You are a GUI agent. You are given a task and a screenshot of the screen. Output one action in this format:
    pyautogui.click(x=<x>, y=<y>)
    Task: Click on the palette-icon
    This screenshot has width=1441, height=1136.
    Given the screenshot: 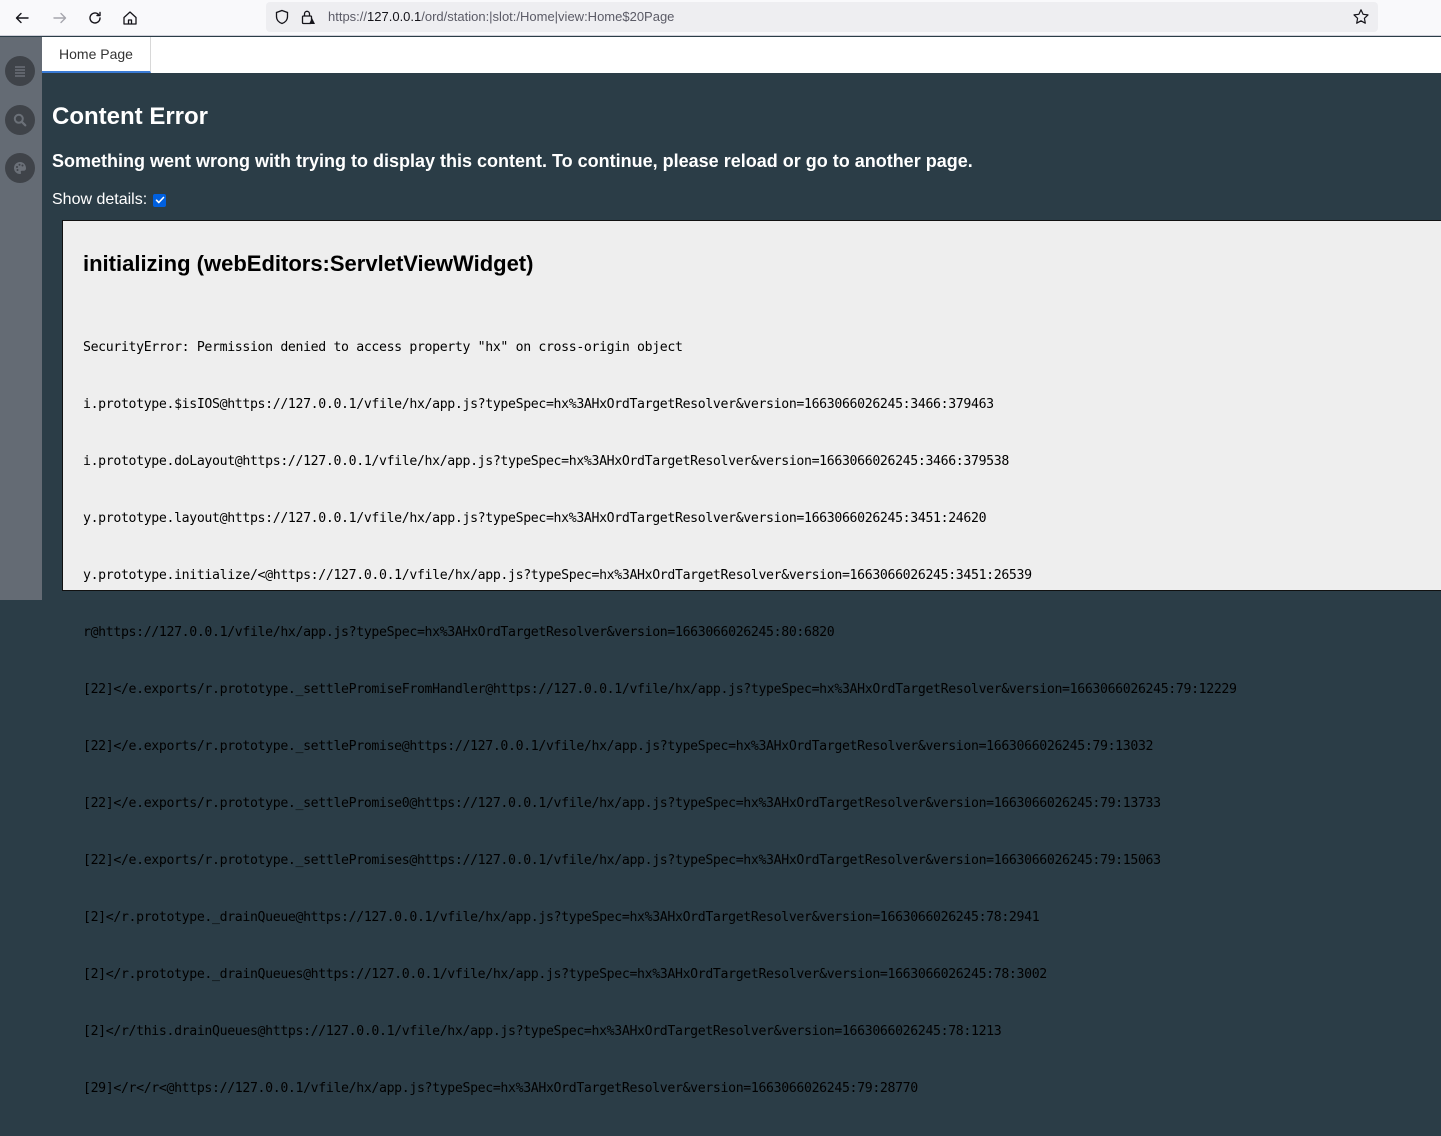 What is the action you would take?
    pyautogui.click(x=20, y=168)
    